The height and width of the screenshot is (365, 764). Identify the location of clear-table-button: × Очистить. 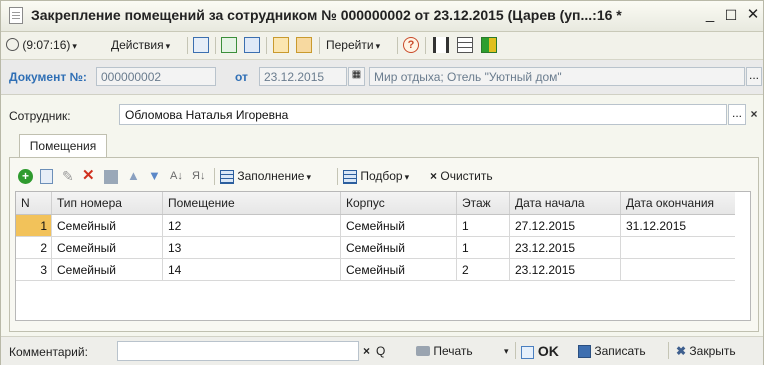
(461, 176).